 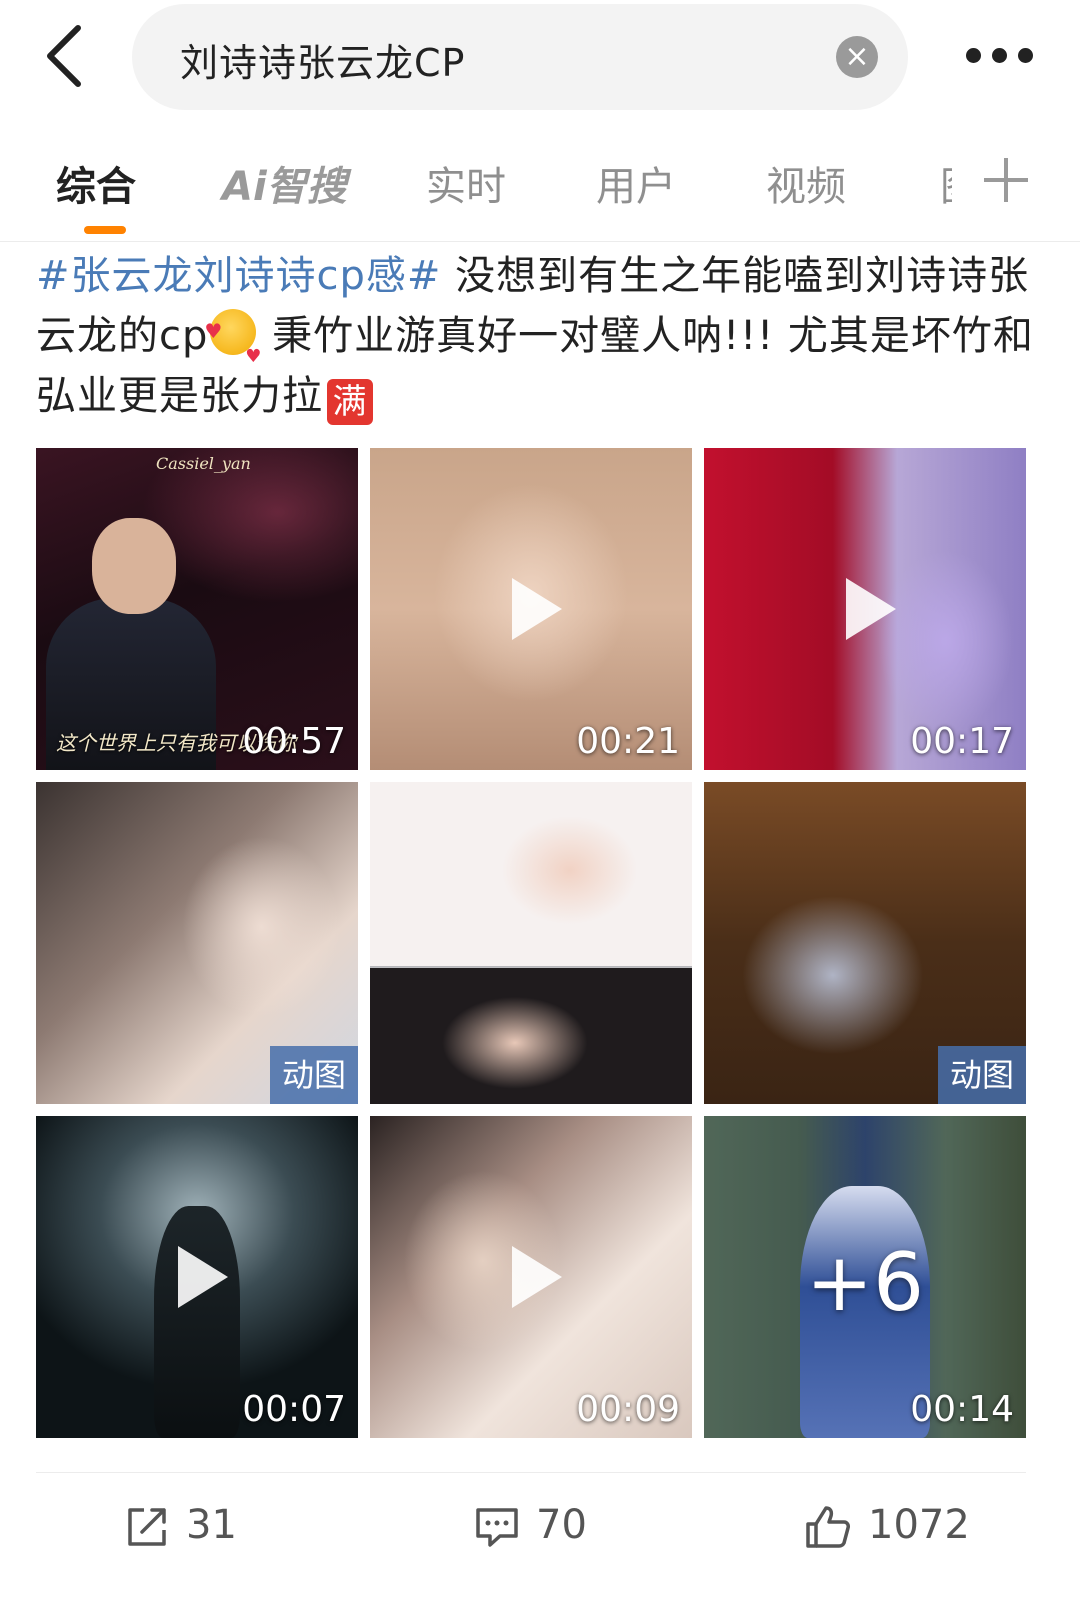 I want to click on like-count: 1072, so click(x=919, y=1525).